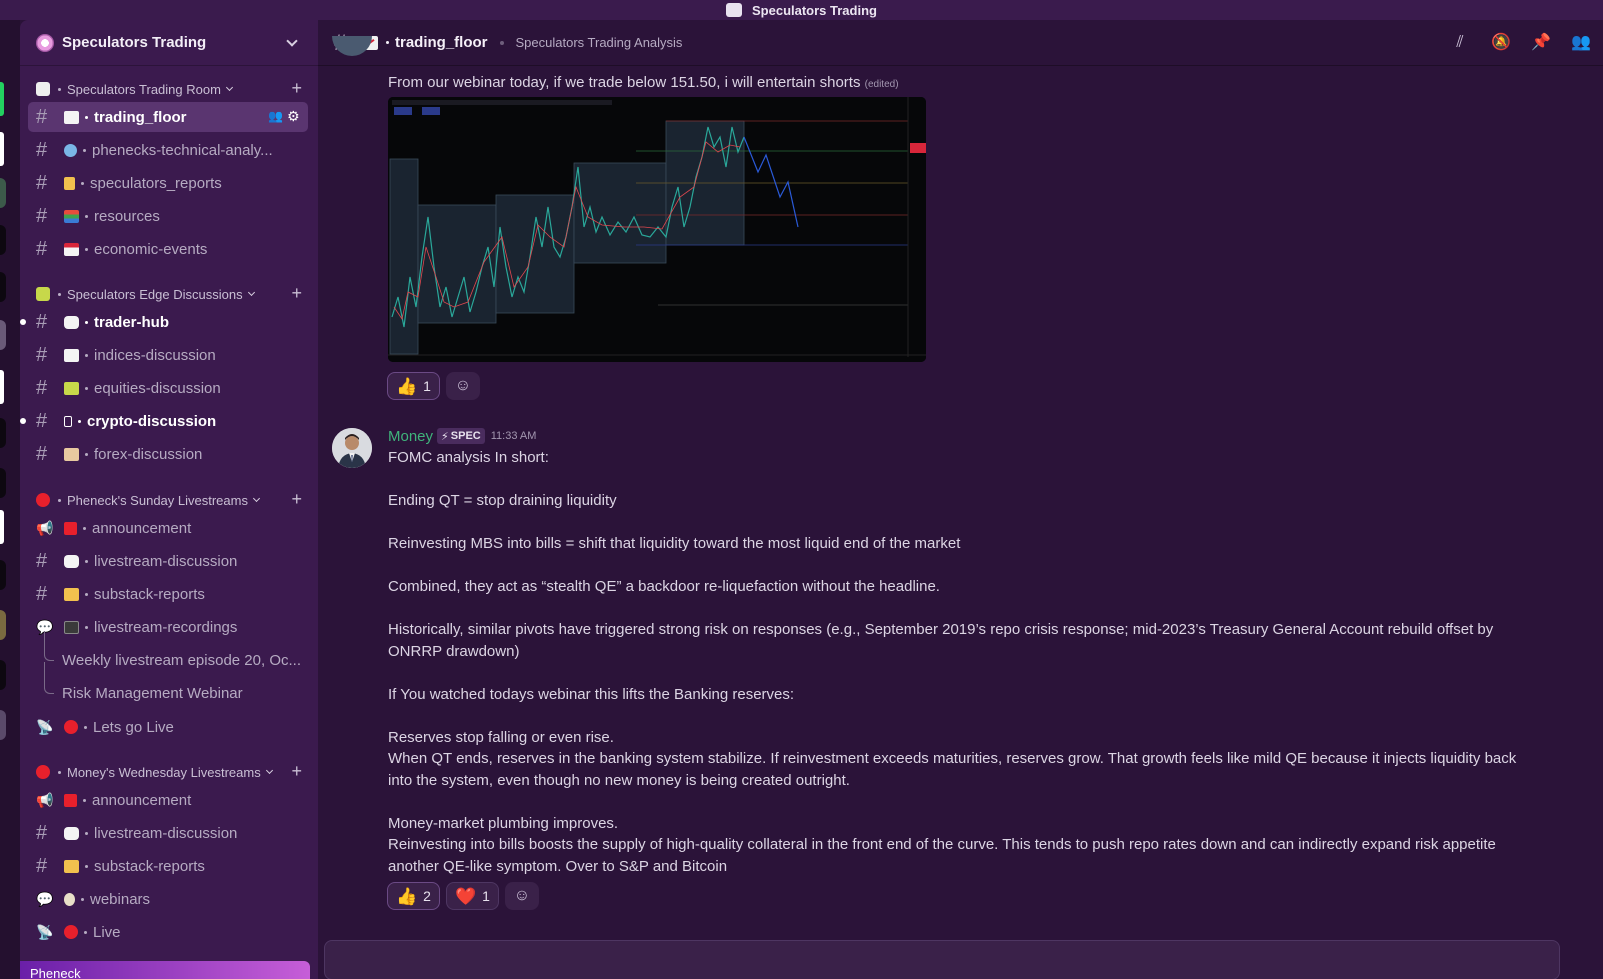 The width and height of the screenshot is (1603, 979). What do you see at coordinates (168, 249) in the screenshot?
I see `channel-economic-events: # economic-events` at bounding box center [168, 249].